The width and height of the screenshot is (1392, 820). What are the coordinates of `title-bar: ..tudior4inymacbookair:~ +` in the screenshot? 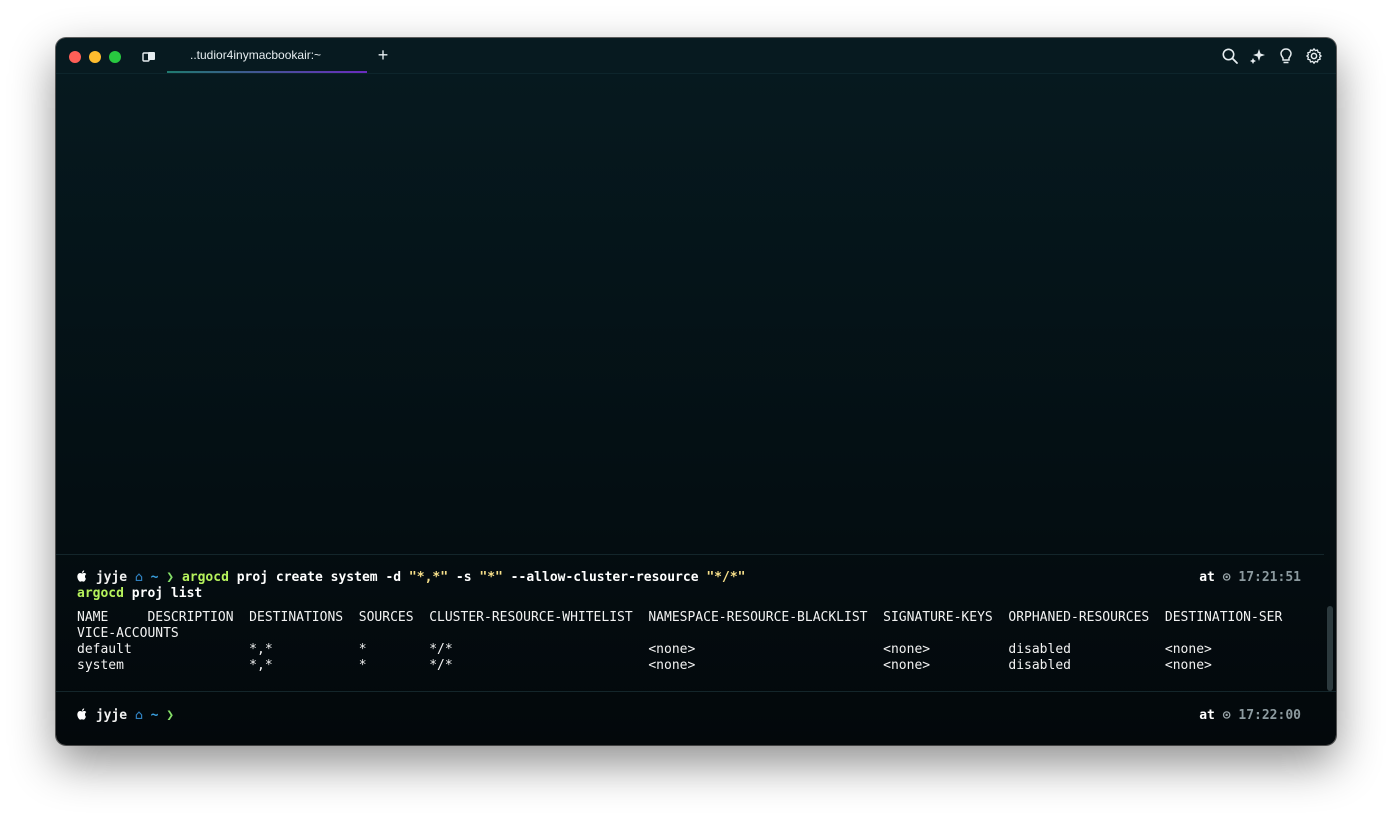 It's located at (696, 56).